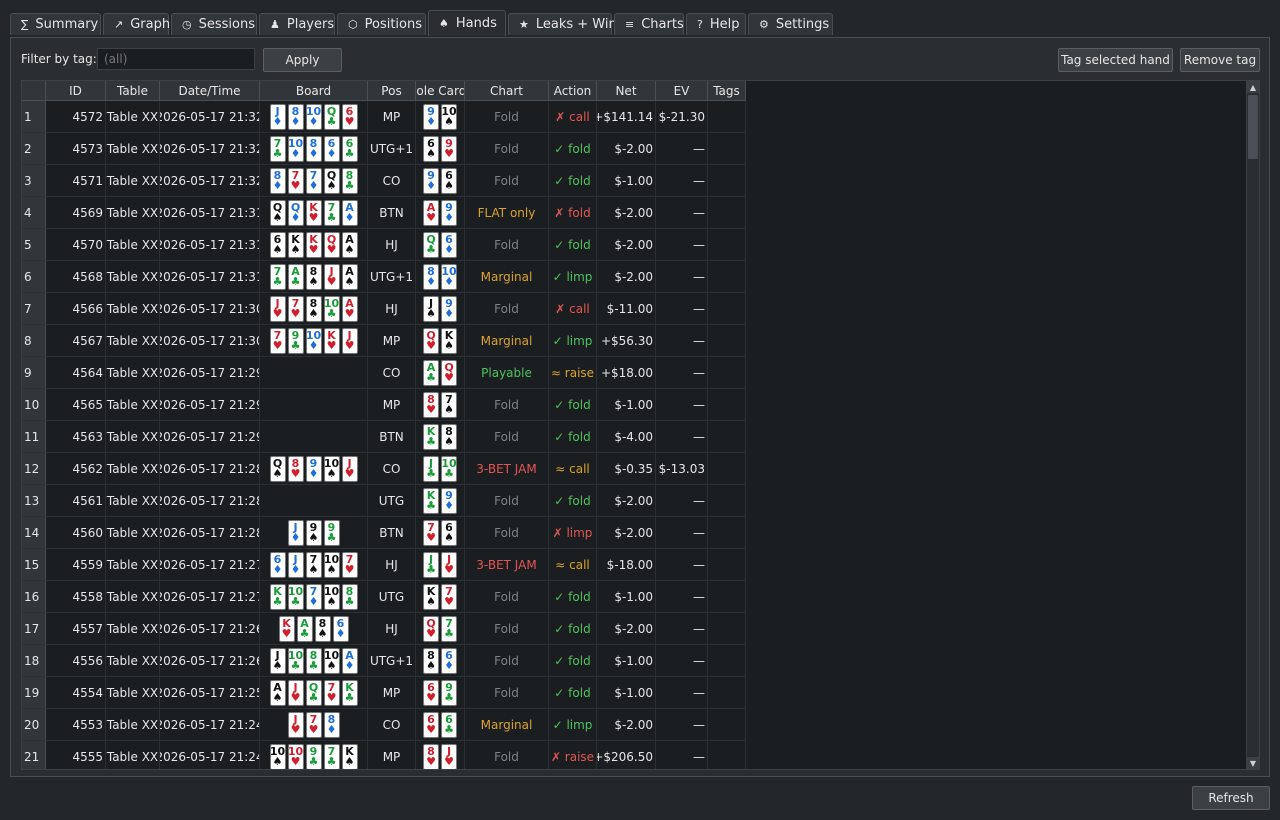 This screenshot has width=1280, height=820. I want to click on cell-hole-cards: J ♣ 10 ♣, so click(440, 469).